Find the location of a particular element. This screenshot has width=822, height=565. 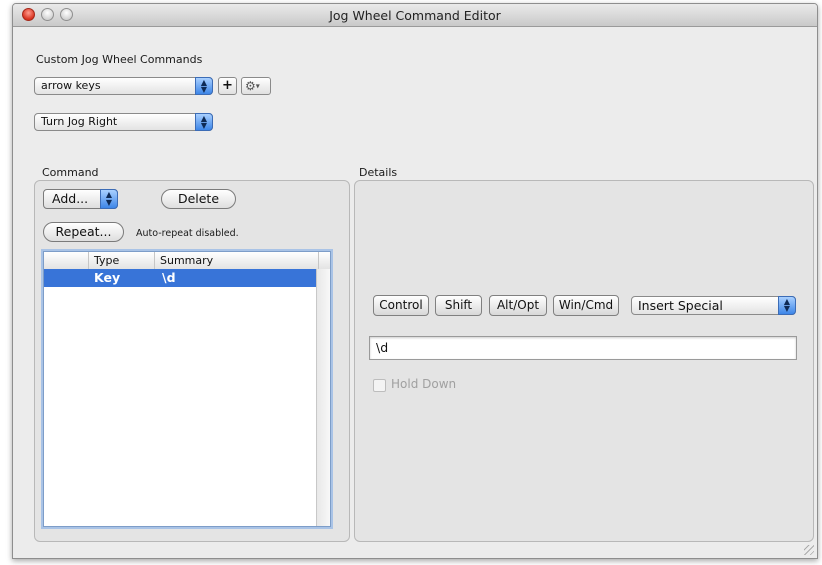

chevron-down-icon: ▾ is located at coordinates (257, 86).